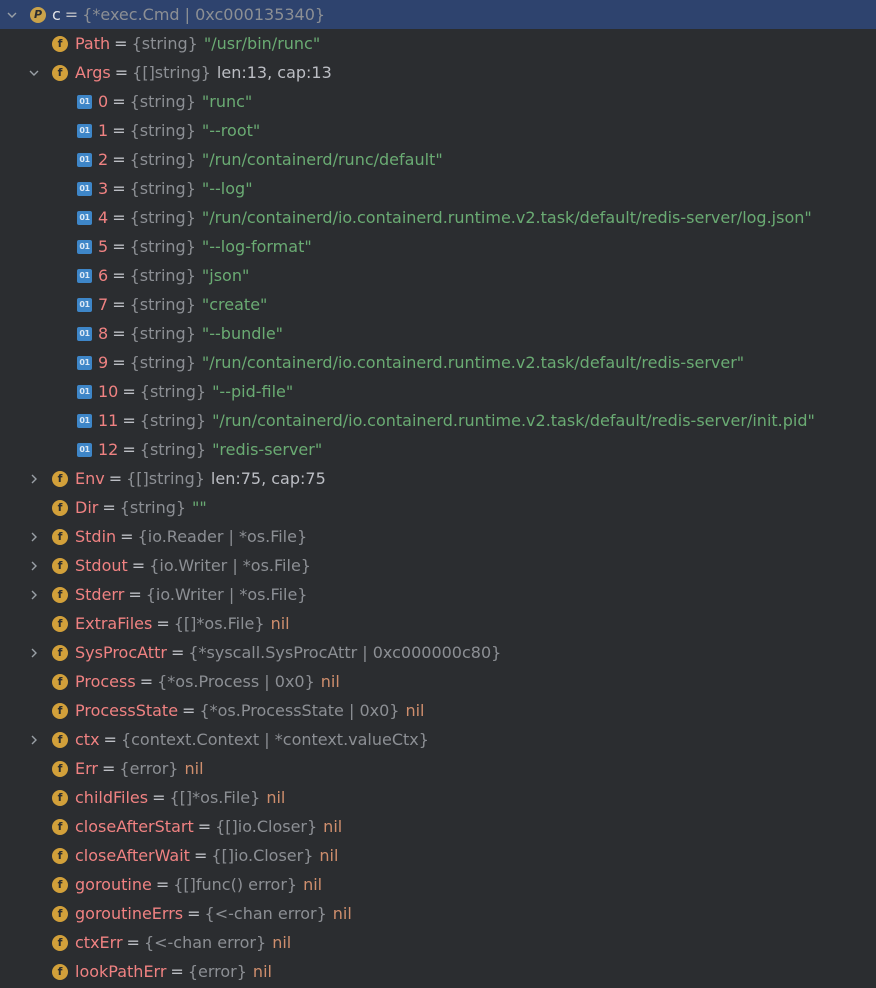 This screenshot has height=988, width=876. I want to click on variable-row: f goroutine = {[]func() error} nil, so click(438, 884).